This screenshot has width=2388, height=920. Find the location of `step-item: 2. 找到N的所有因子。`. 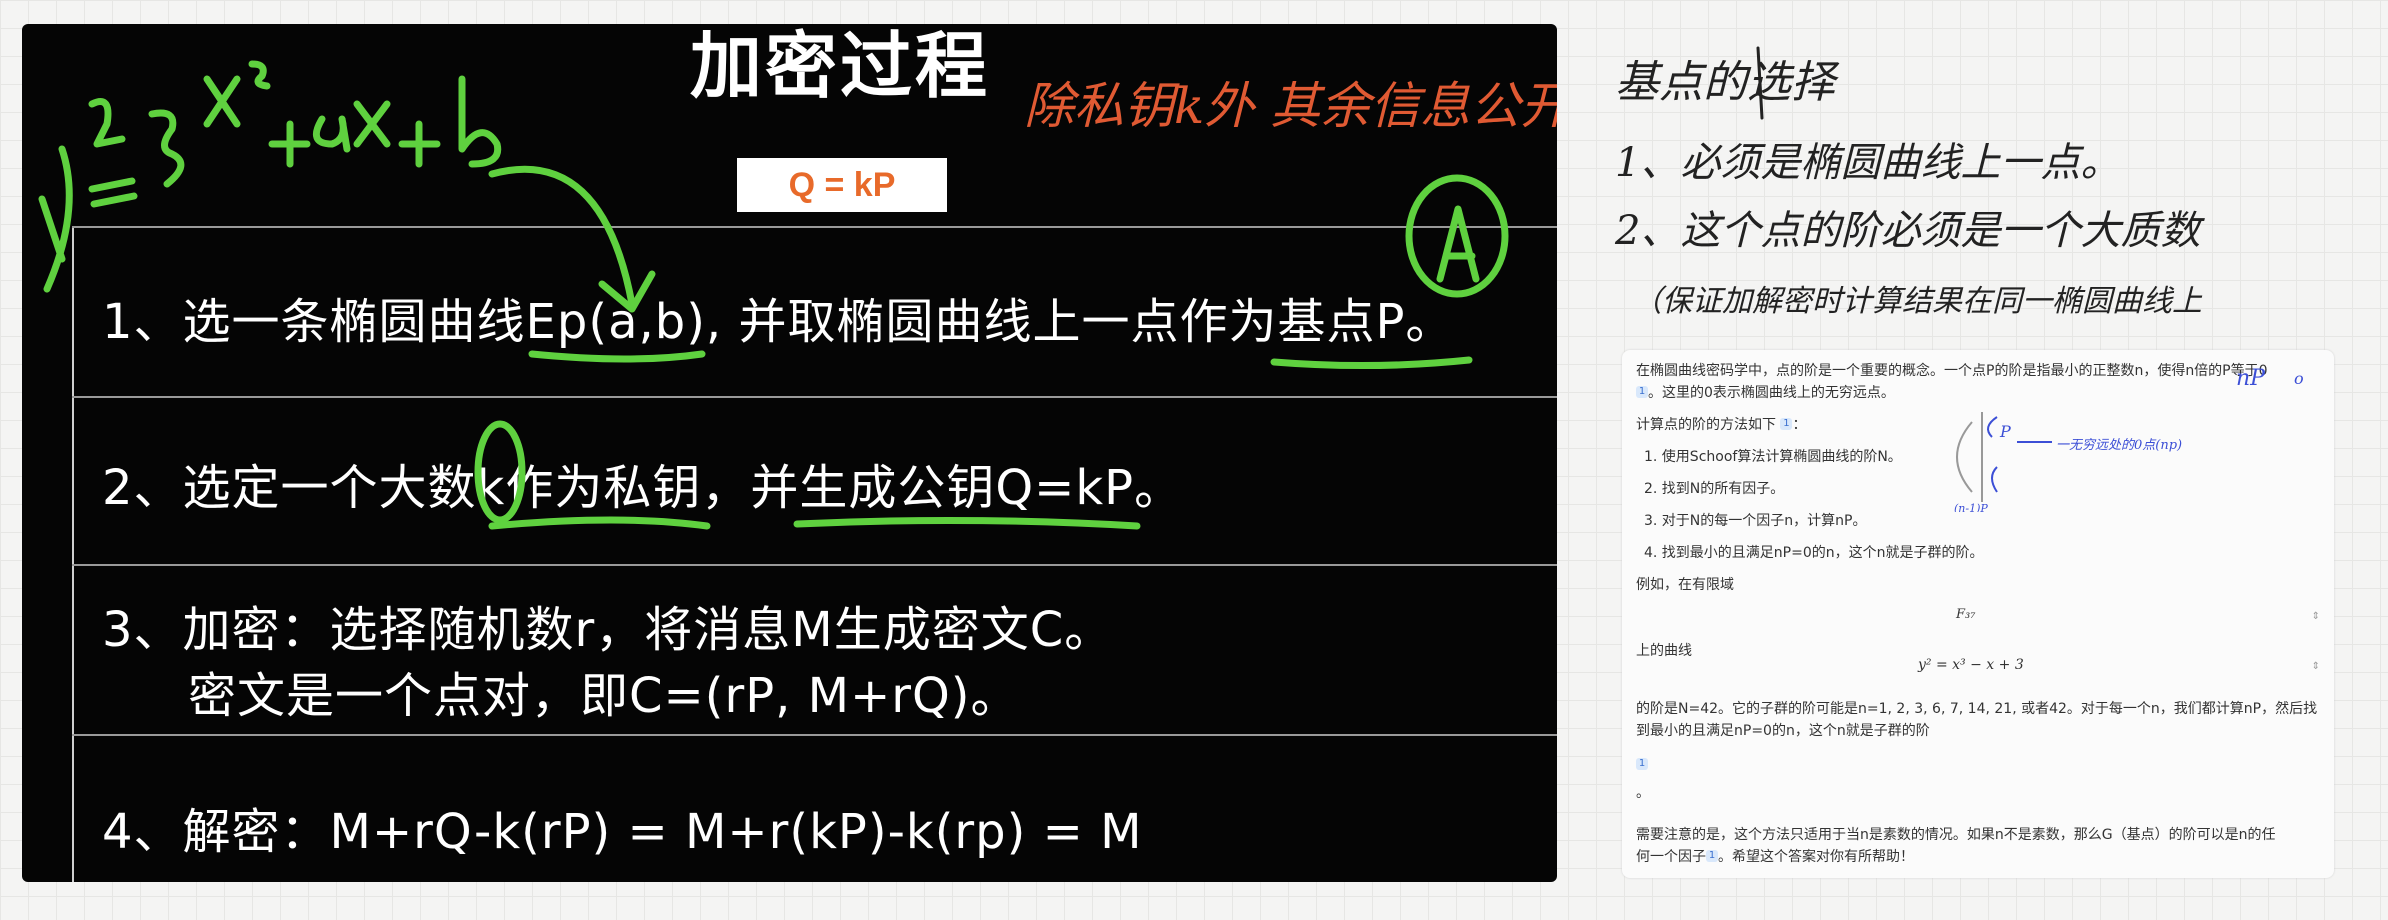

step-item: 2. 找到N的所有因子。 is located at coordinates (1714, 489).